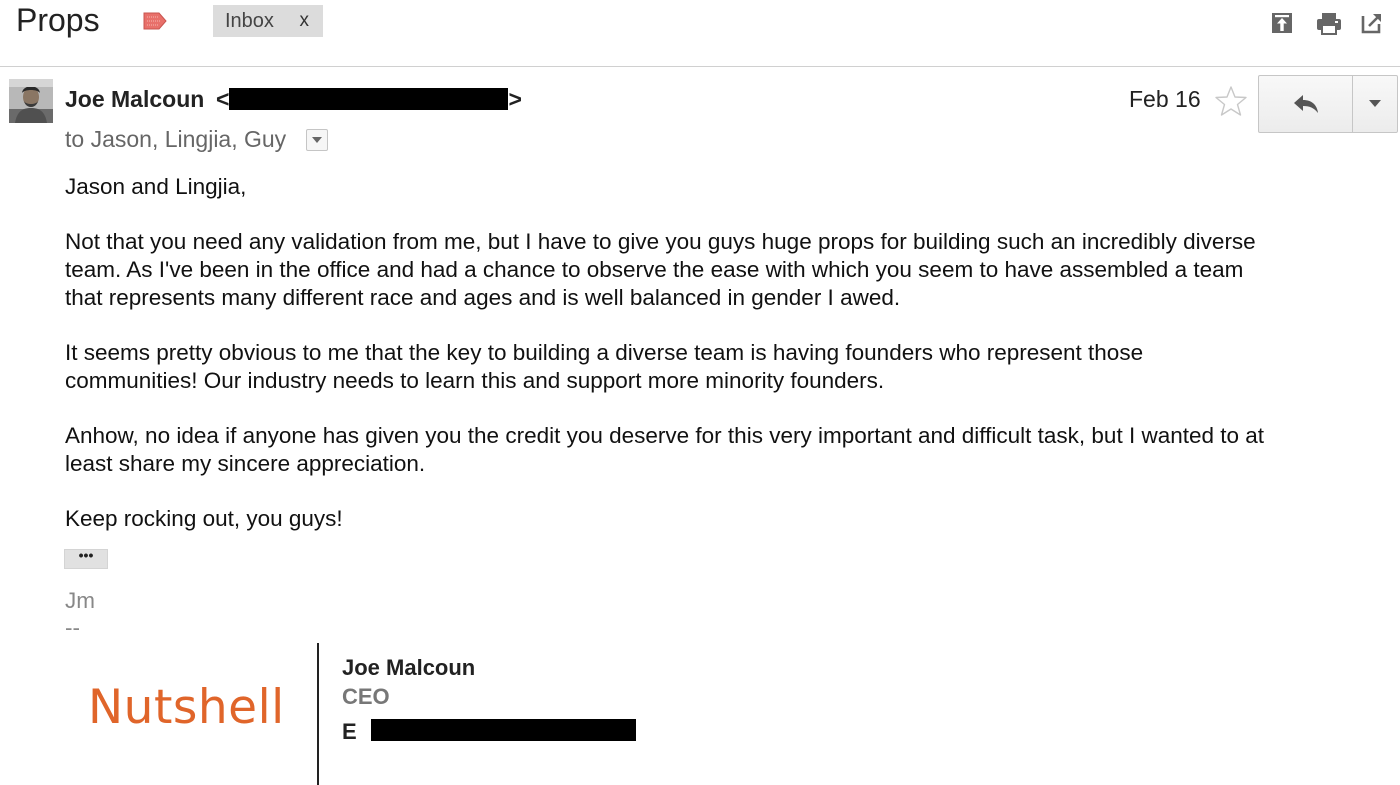  I want to click on inbox-label-chip: Inbox x, so click(268, 21).